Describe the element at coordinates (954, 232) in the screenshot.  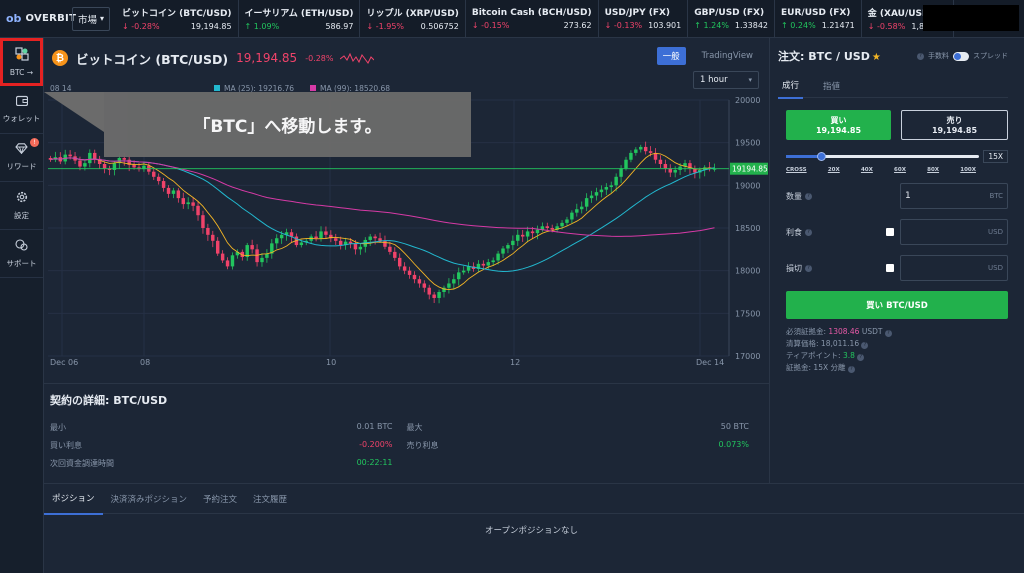
I see `tp-input: USD` at that location.